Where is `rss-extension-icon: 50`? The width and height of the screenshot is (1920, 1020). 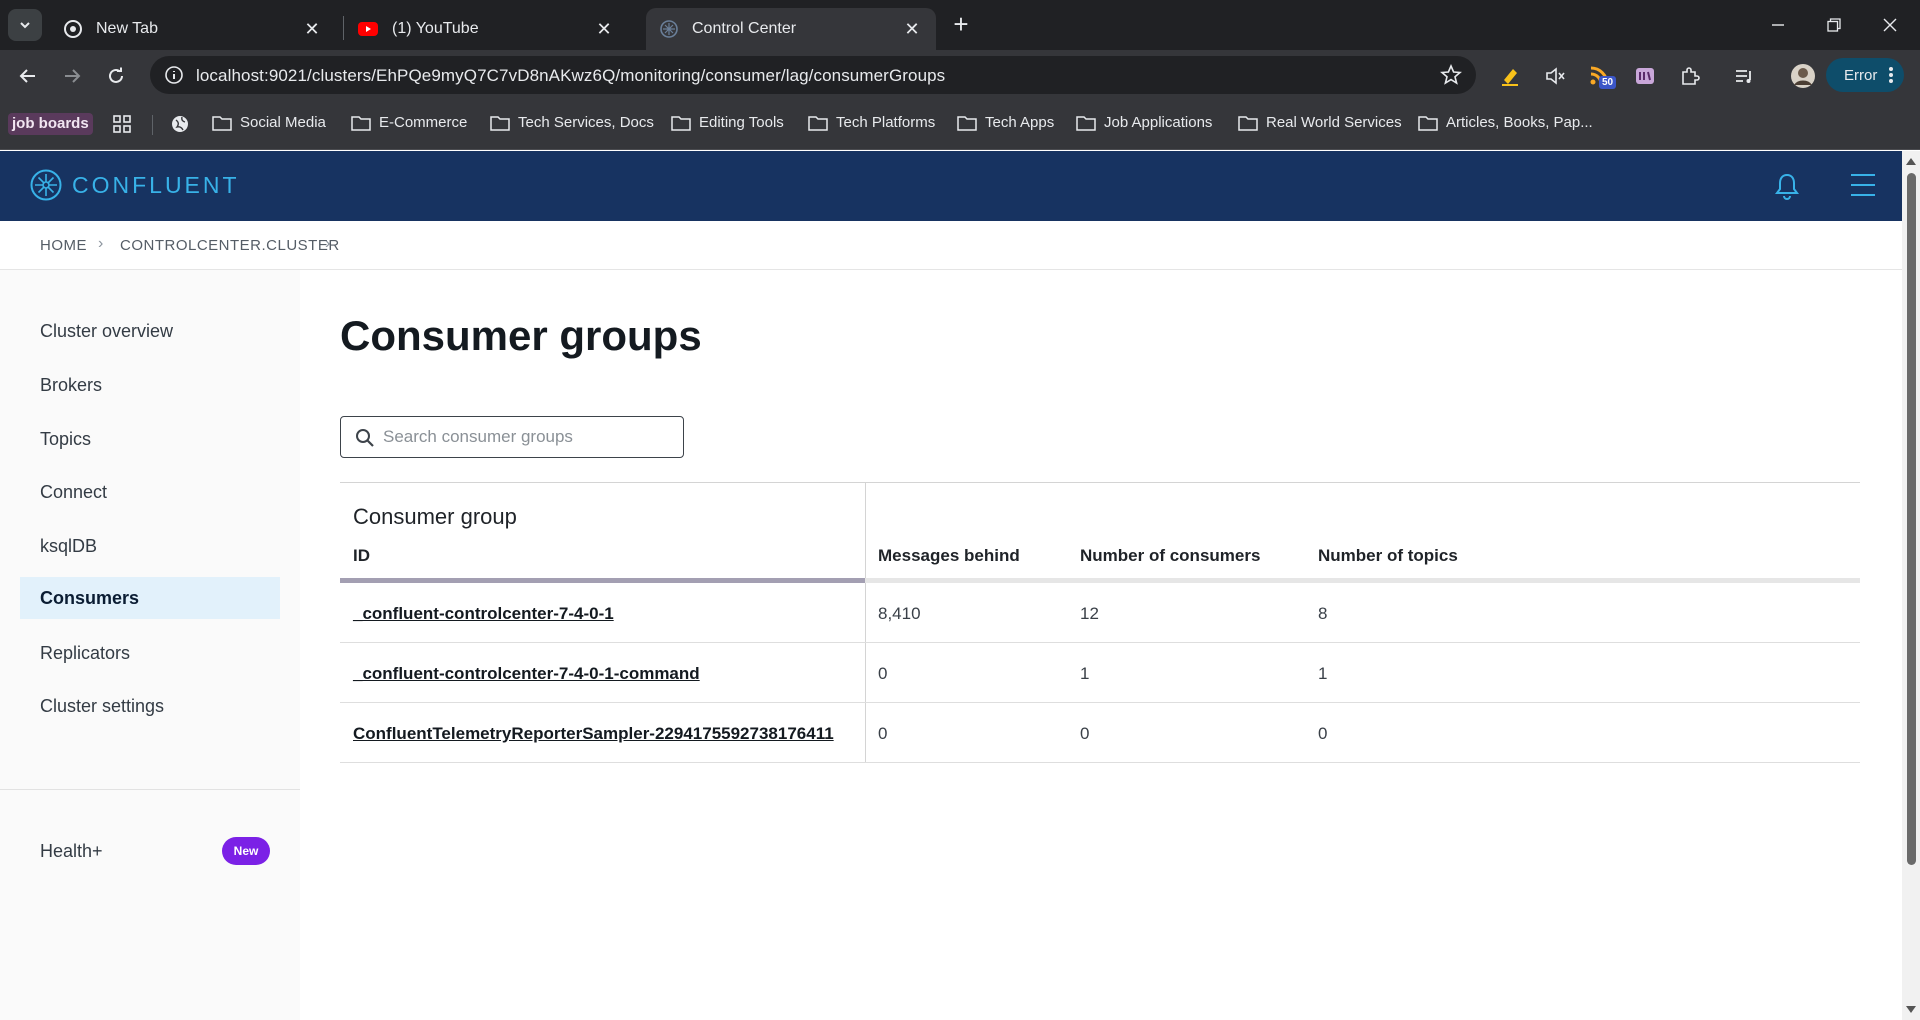 rss-extension-icon: 50 is located at coordinates (1601, 76).